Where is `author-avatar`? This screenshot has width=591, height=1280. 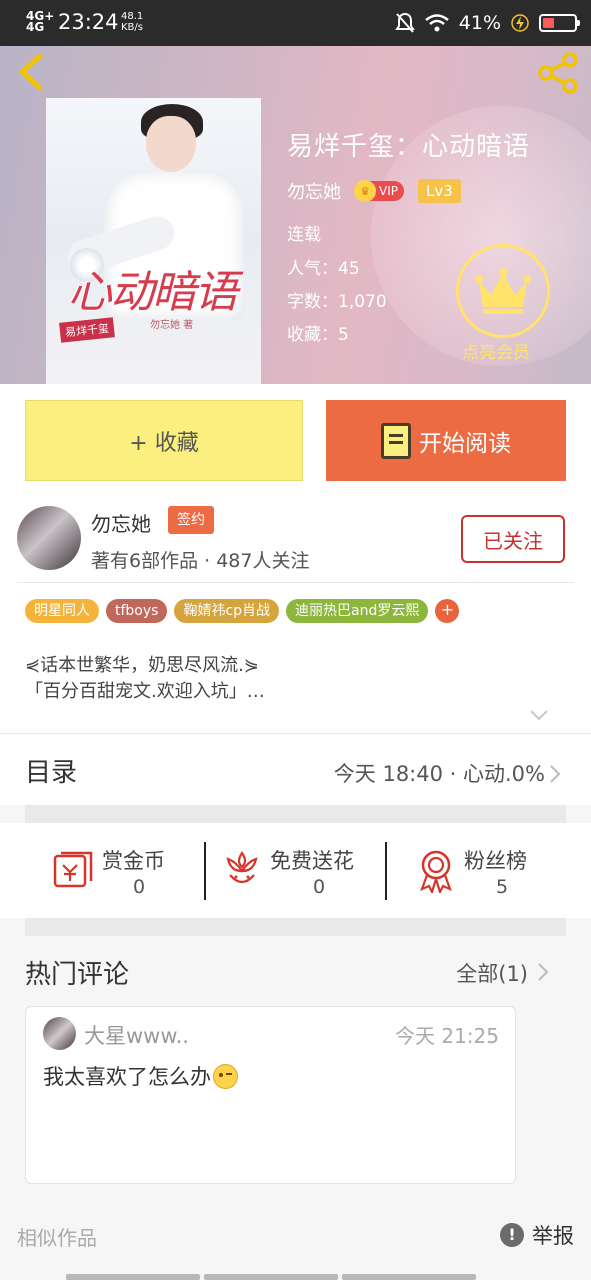
author-avatar is located at coordinates (49, 538).